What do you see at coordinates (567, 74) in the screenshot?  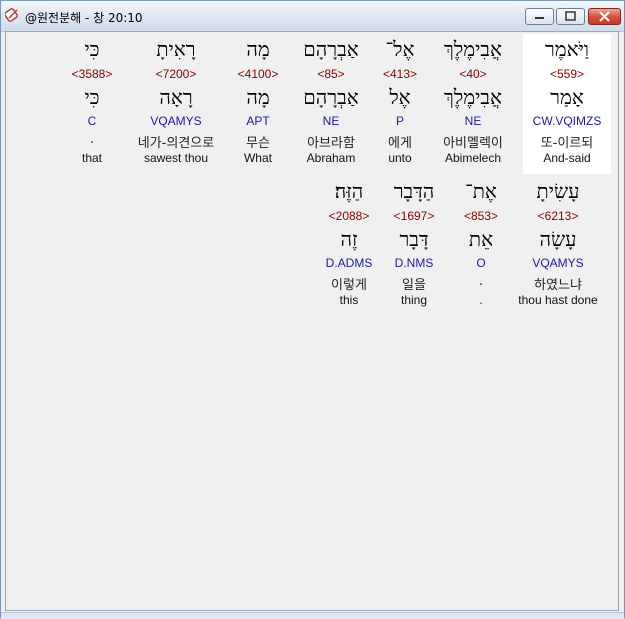 I see `strong-number: <559>` at bounding box center [567, 74].